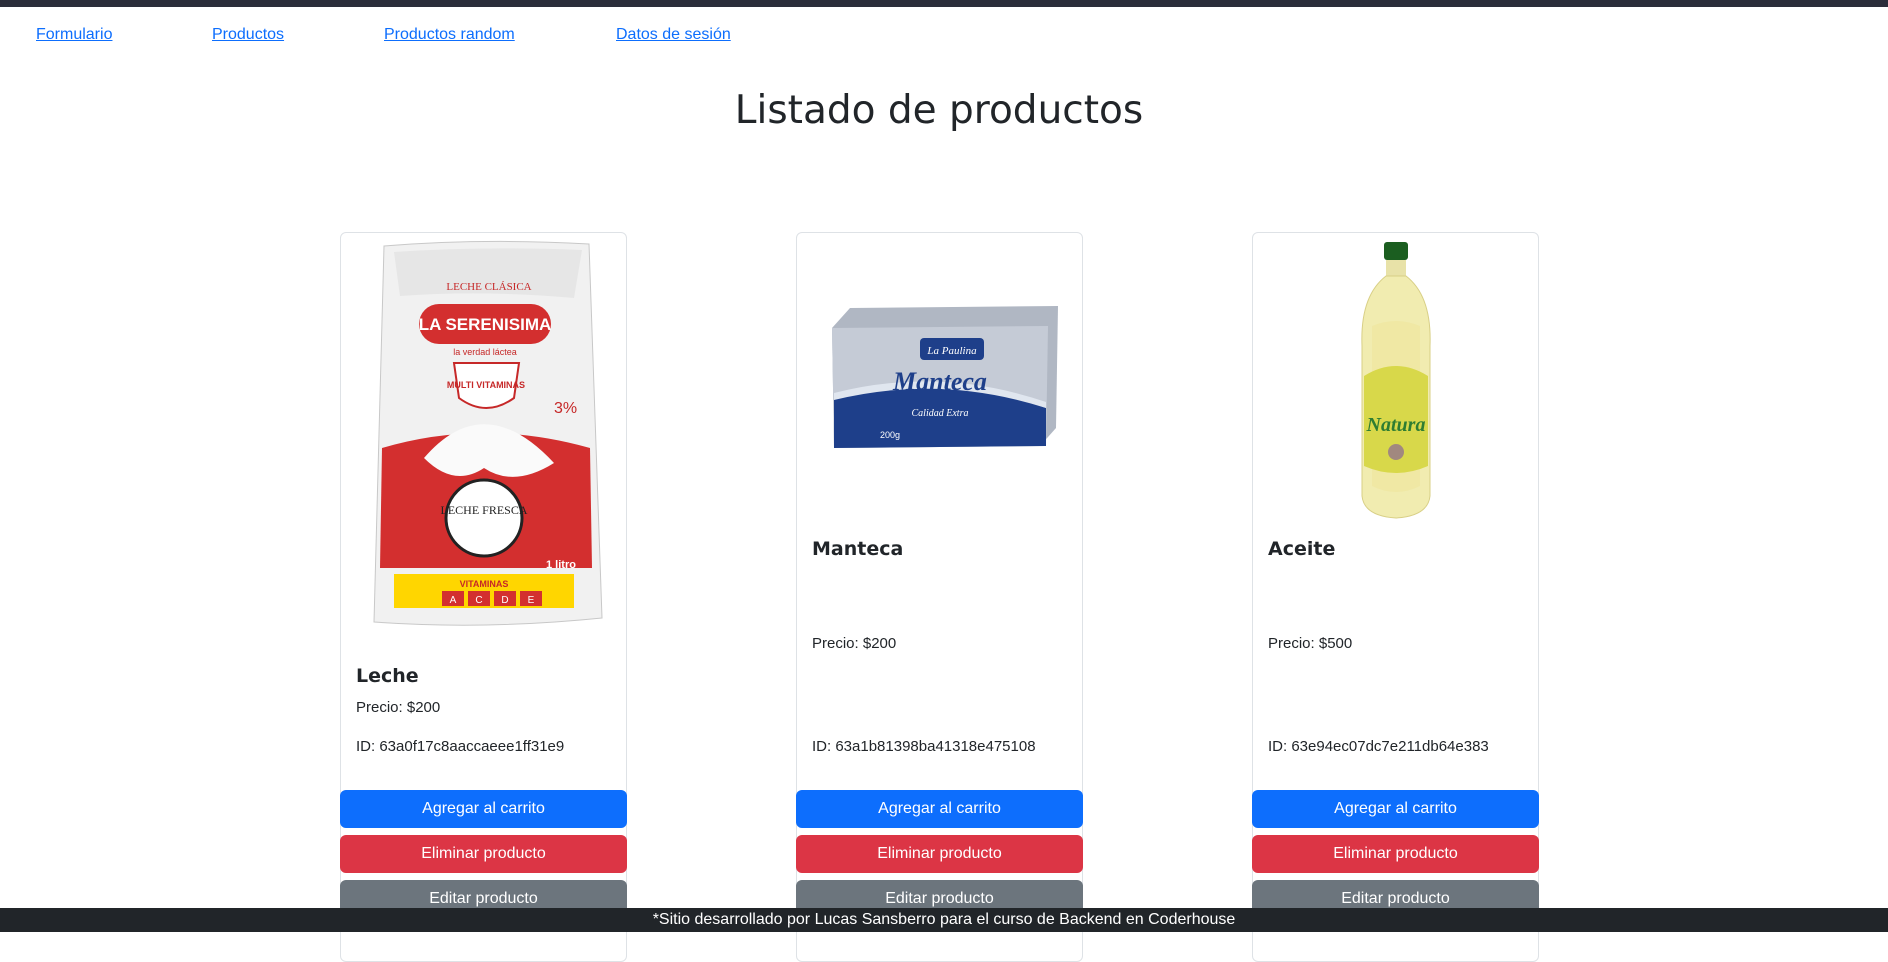 The height and width of the screenshot is (962, 1888). I want to click on vitamin-letter: A, so click(452, 600).